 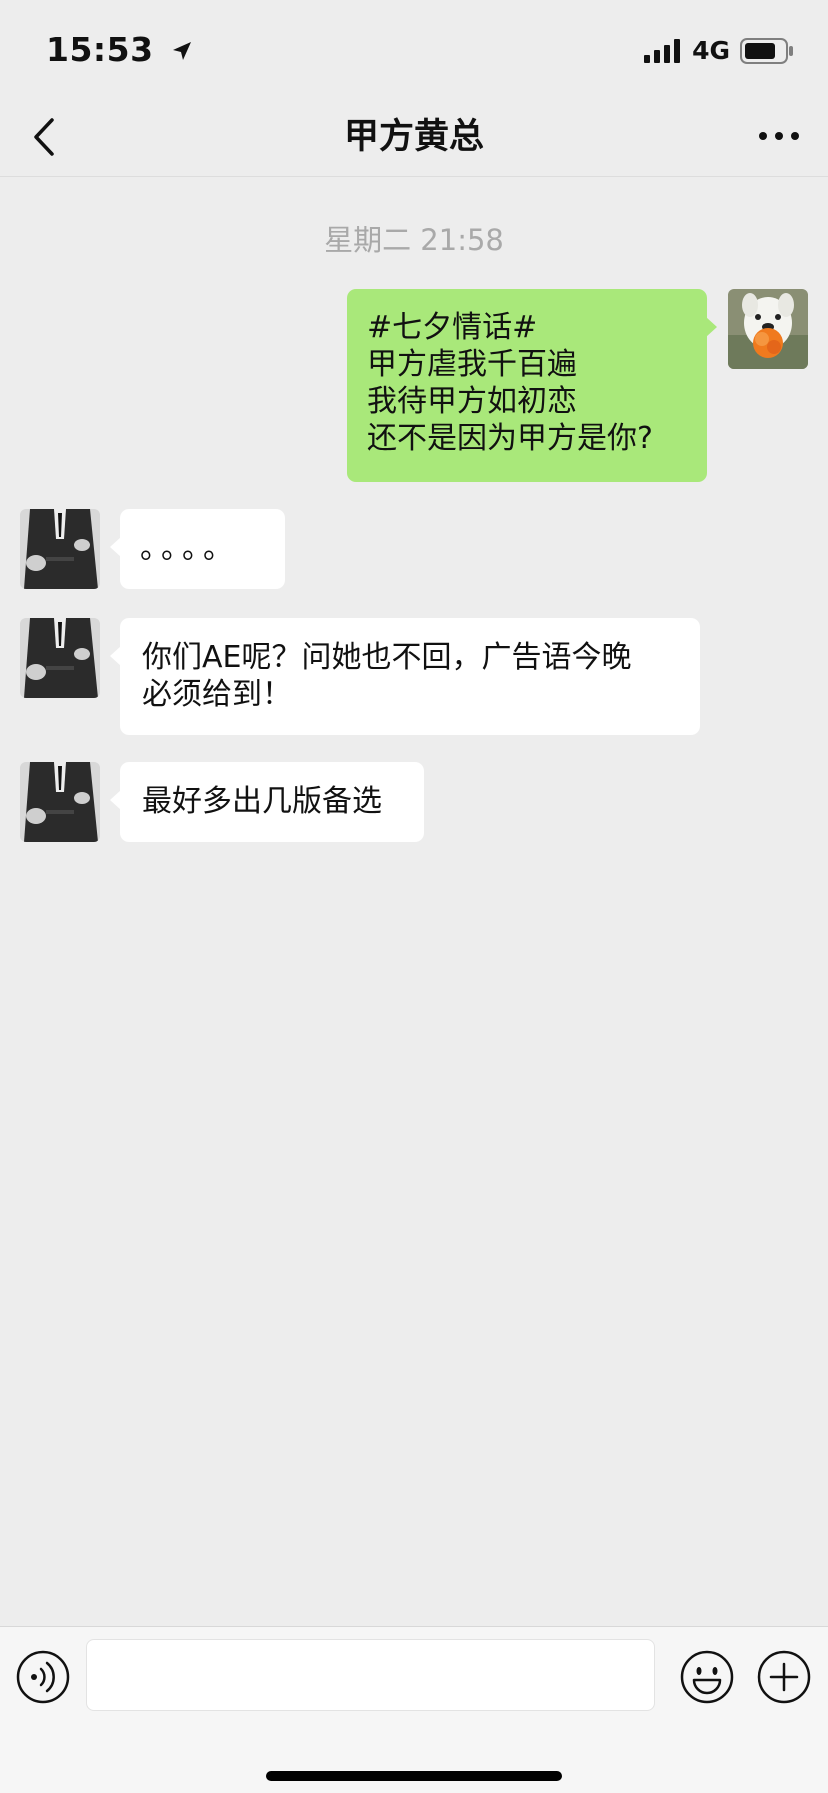 I want to click on message-line: 甲方虐我千百遍, so click(x=472, y=364).